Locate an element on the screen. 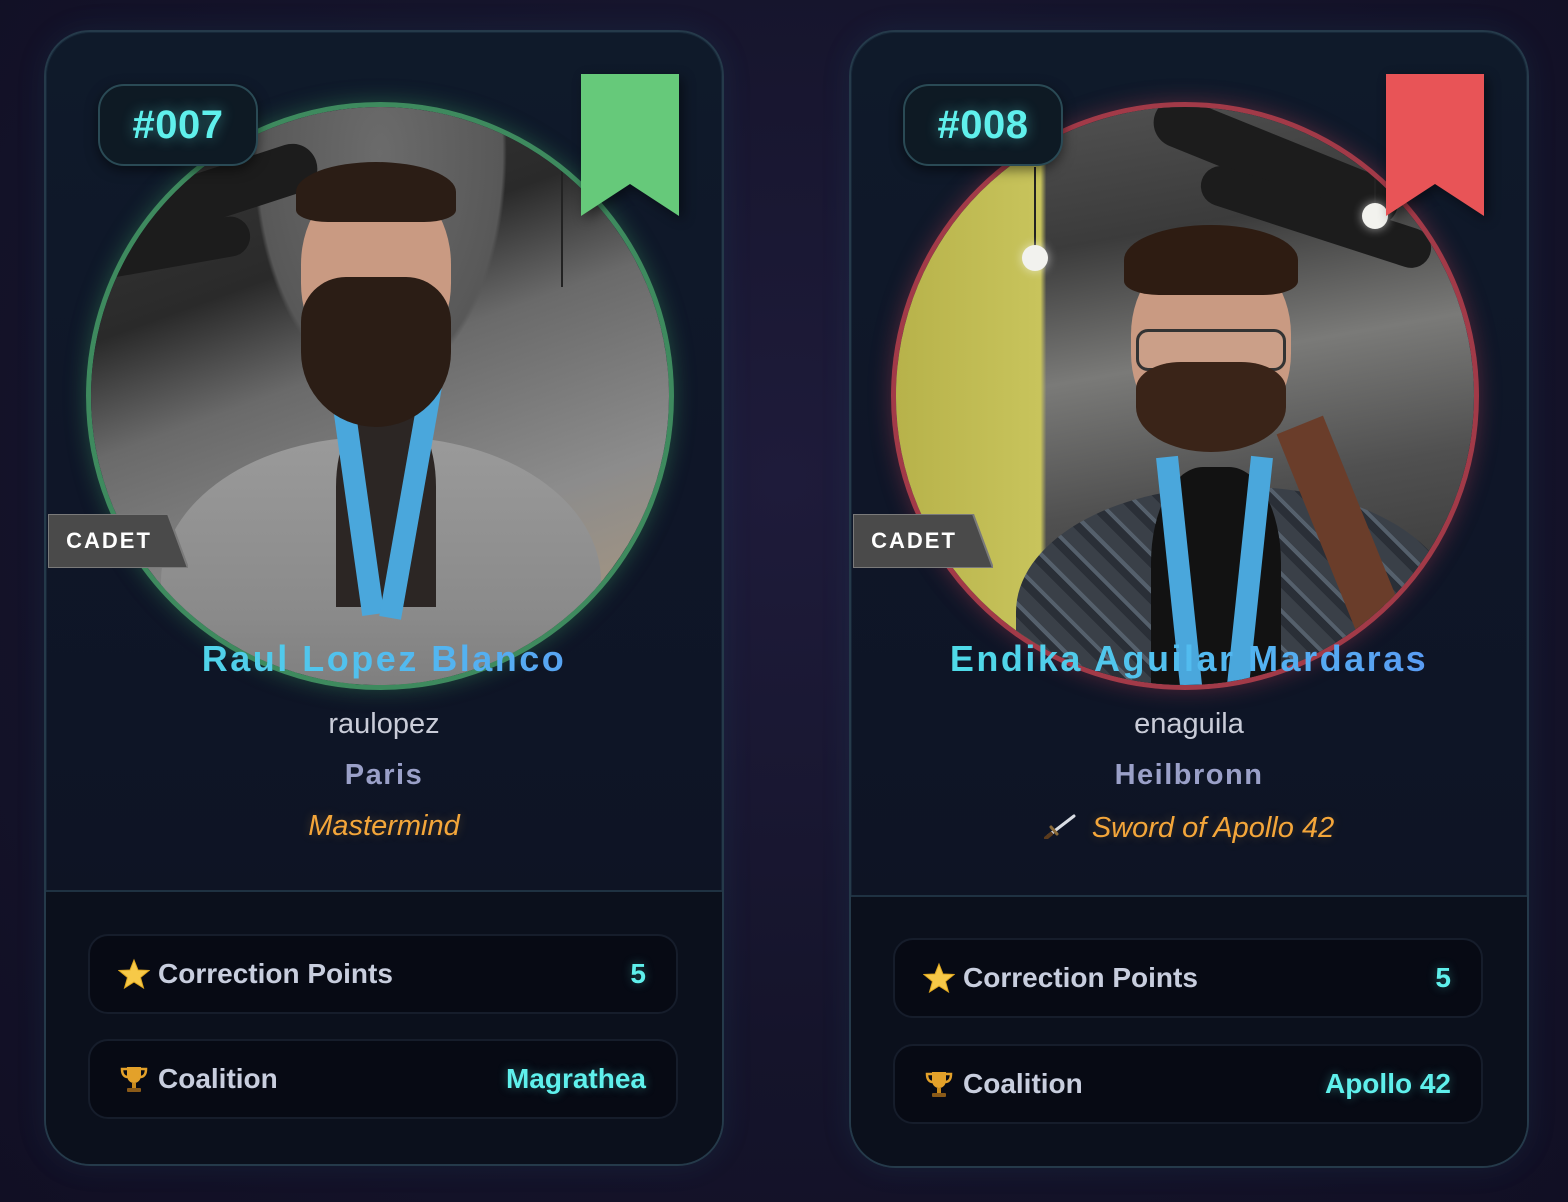 This screenshot has width=1568, height=1202. full-name: Endika Aguilar Mardaras is located at coordinates (1189, 659).